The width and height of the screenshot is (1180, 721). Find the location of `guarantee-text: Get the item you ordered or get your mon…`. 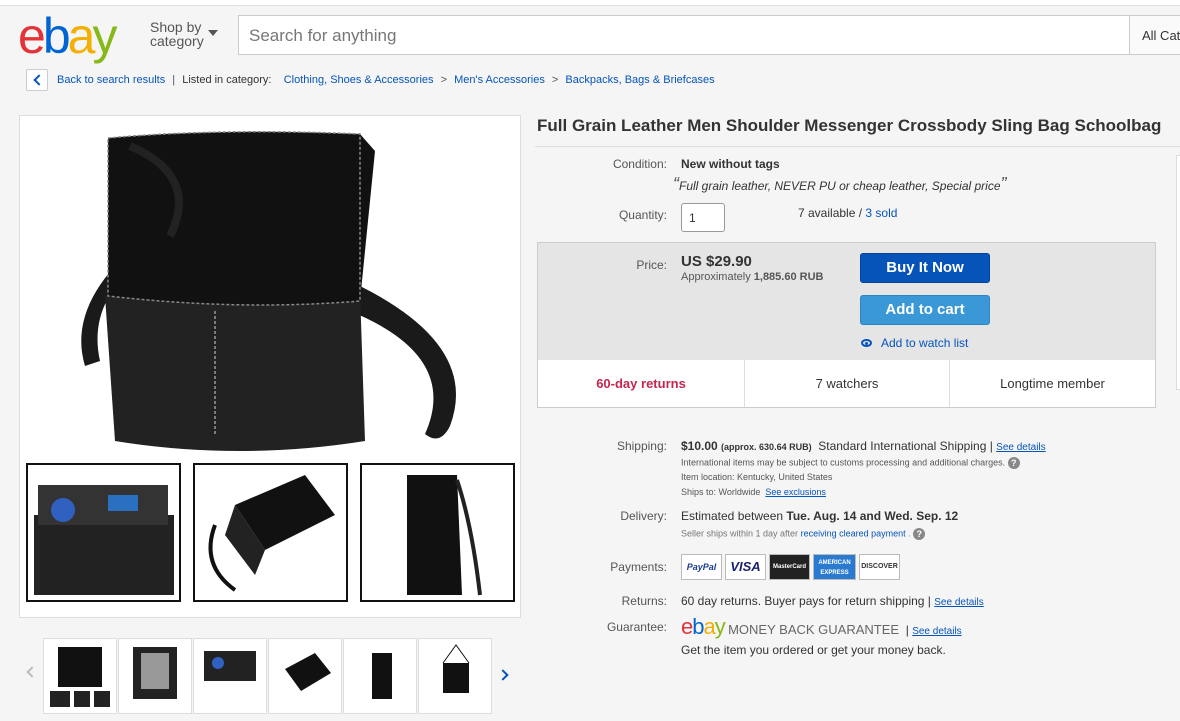

guarantee-text: Get the item you ordered or get your mon… is located at coordinates (813, 650).